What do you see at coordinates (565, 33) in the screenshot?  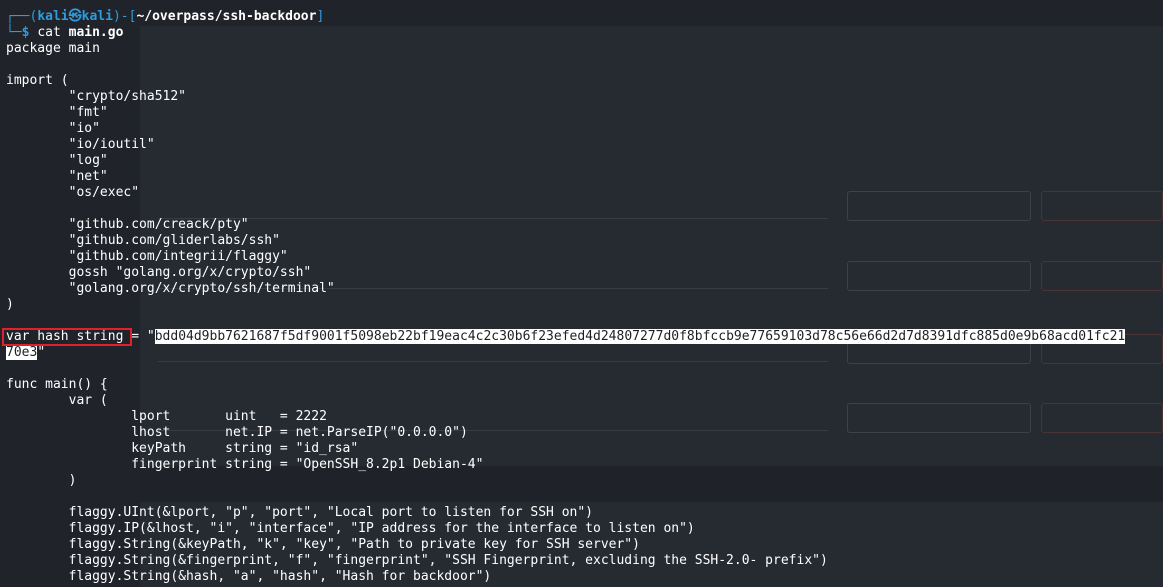 I see `prompt-line-2: └─$ cat main.go` at bounding box center [565, 33].